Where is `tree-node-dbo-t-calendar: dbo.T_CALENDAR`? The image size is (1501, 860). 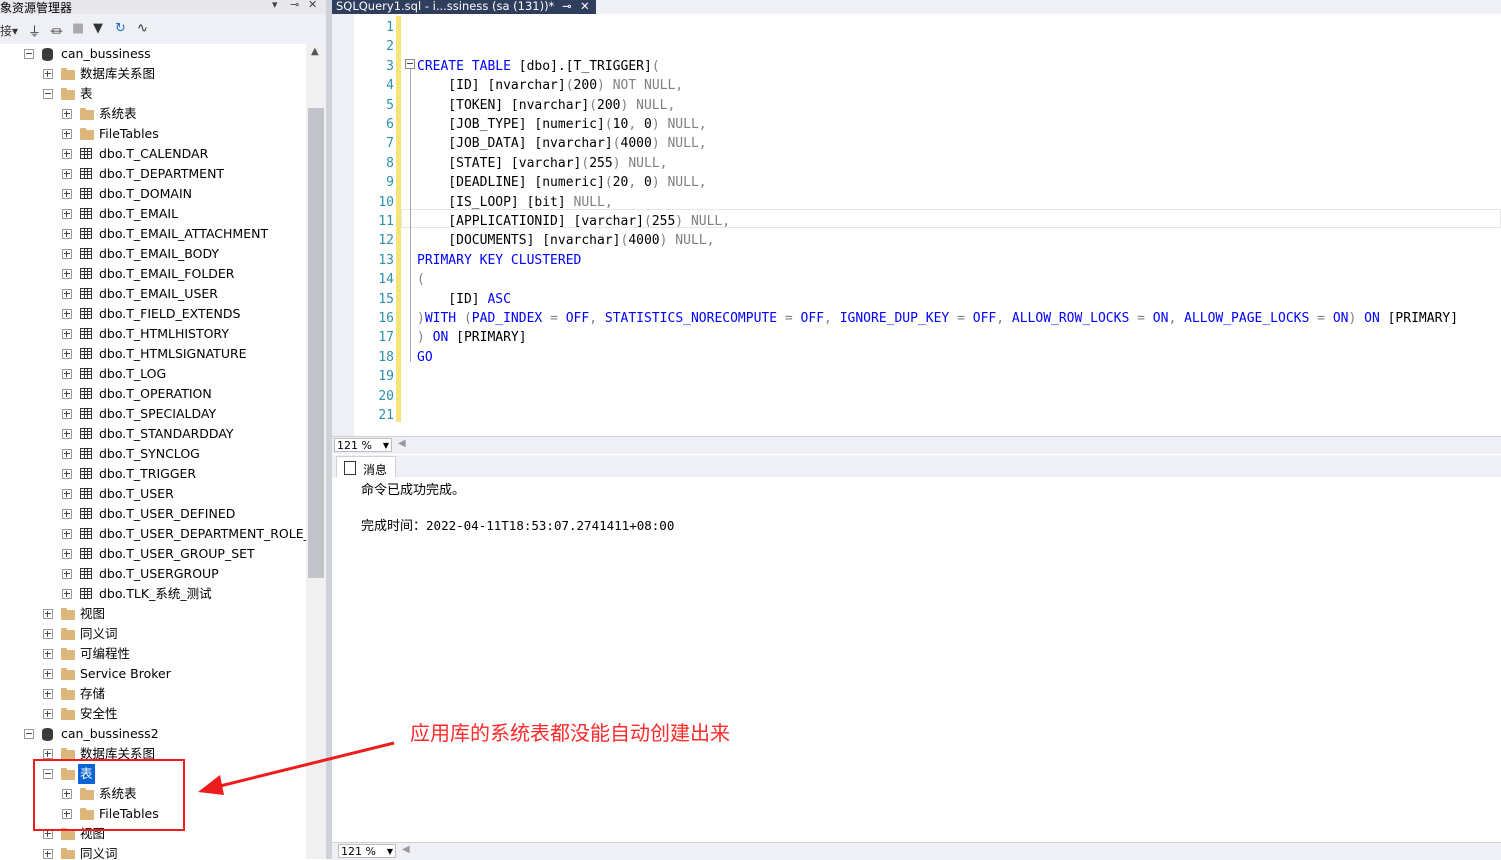 tree-node-dbo-t-calendar: dbo.T_CALENDAR is located at coordinates (153, 154).